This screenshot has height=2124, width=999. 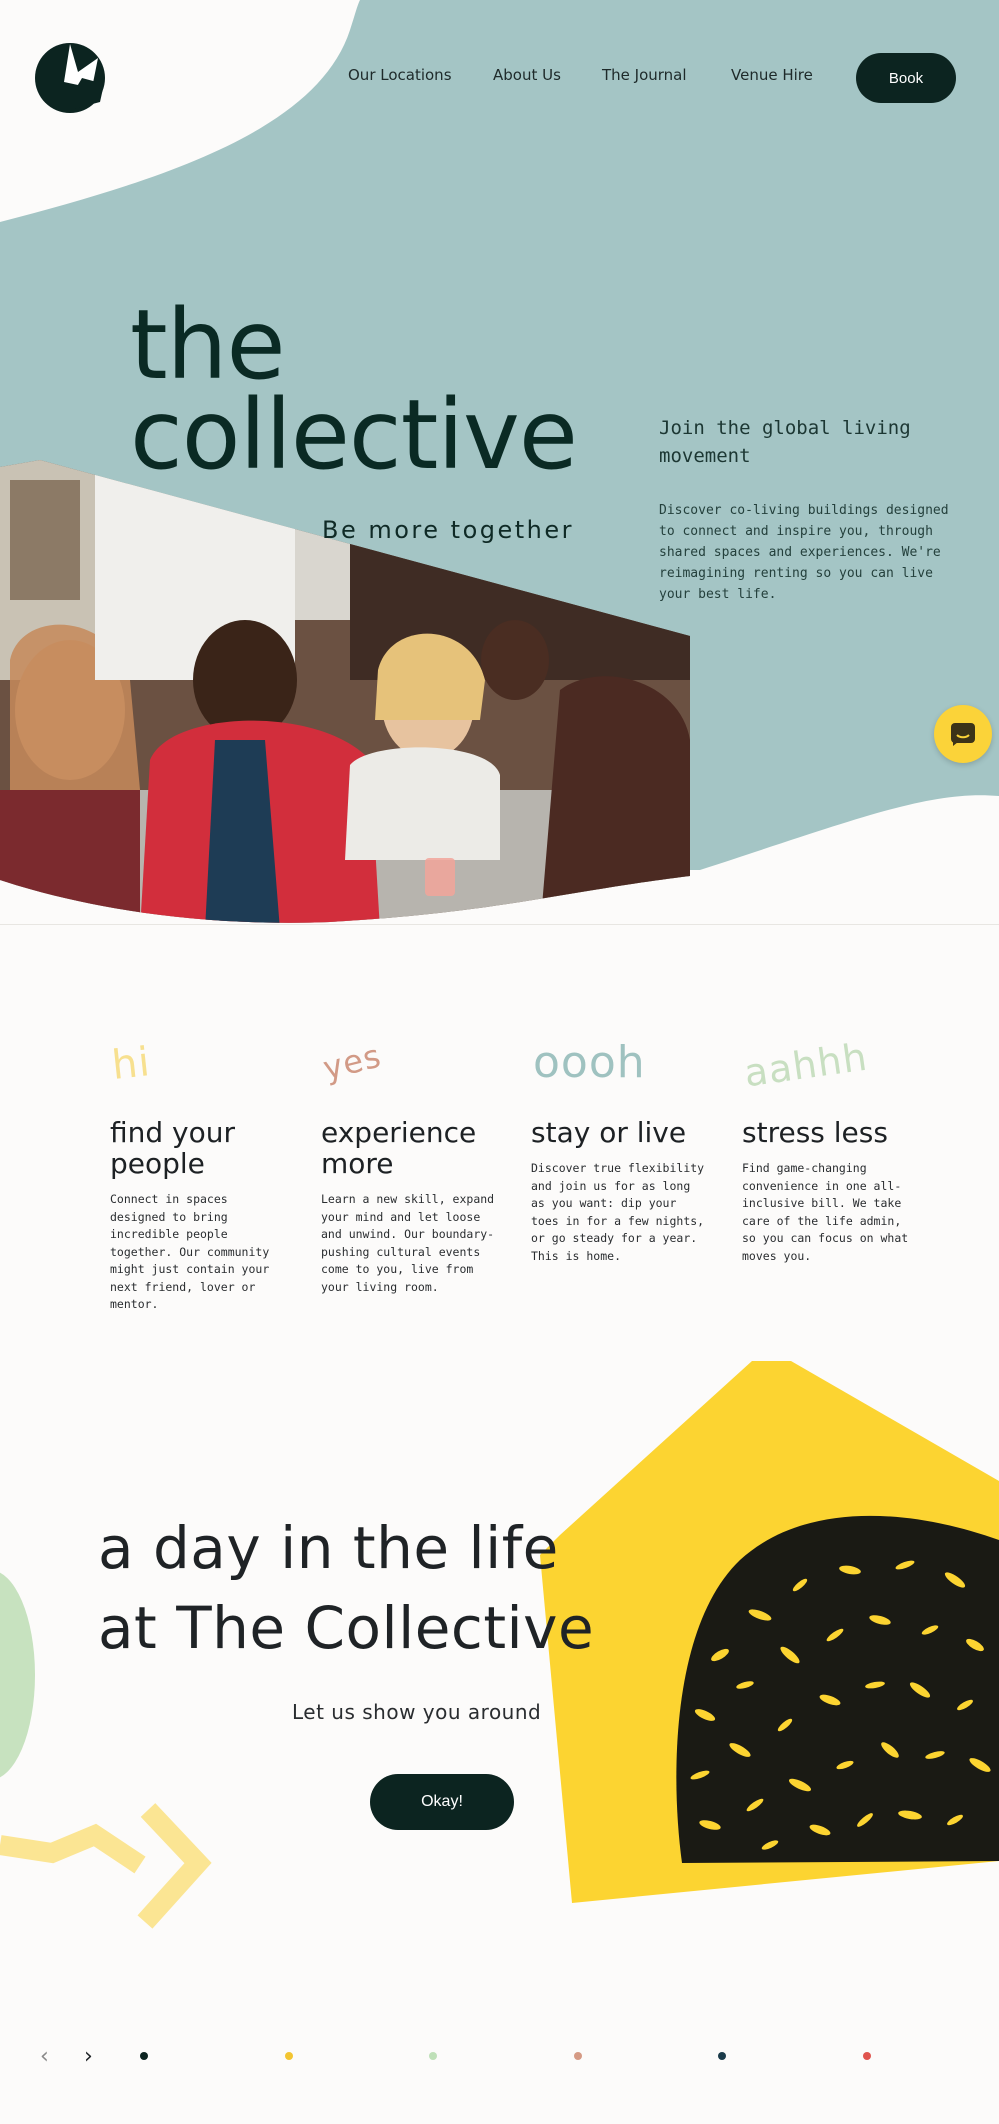 I want to click on feature-title: stress less, so click(x=842, y=1132).